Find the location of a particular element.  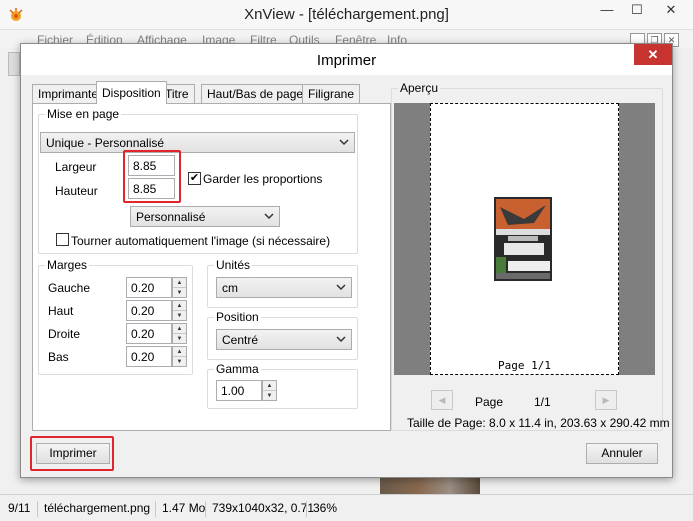

paper-size-select: Personnalisé is located at coordinates (205, 216).